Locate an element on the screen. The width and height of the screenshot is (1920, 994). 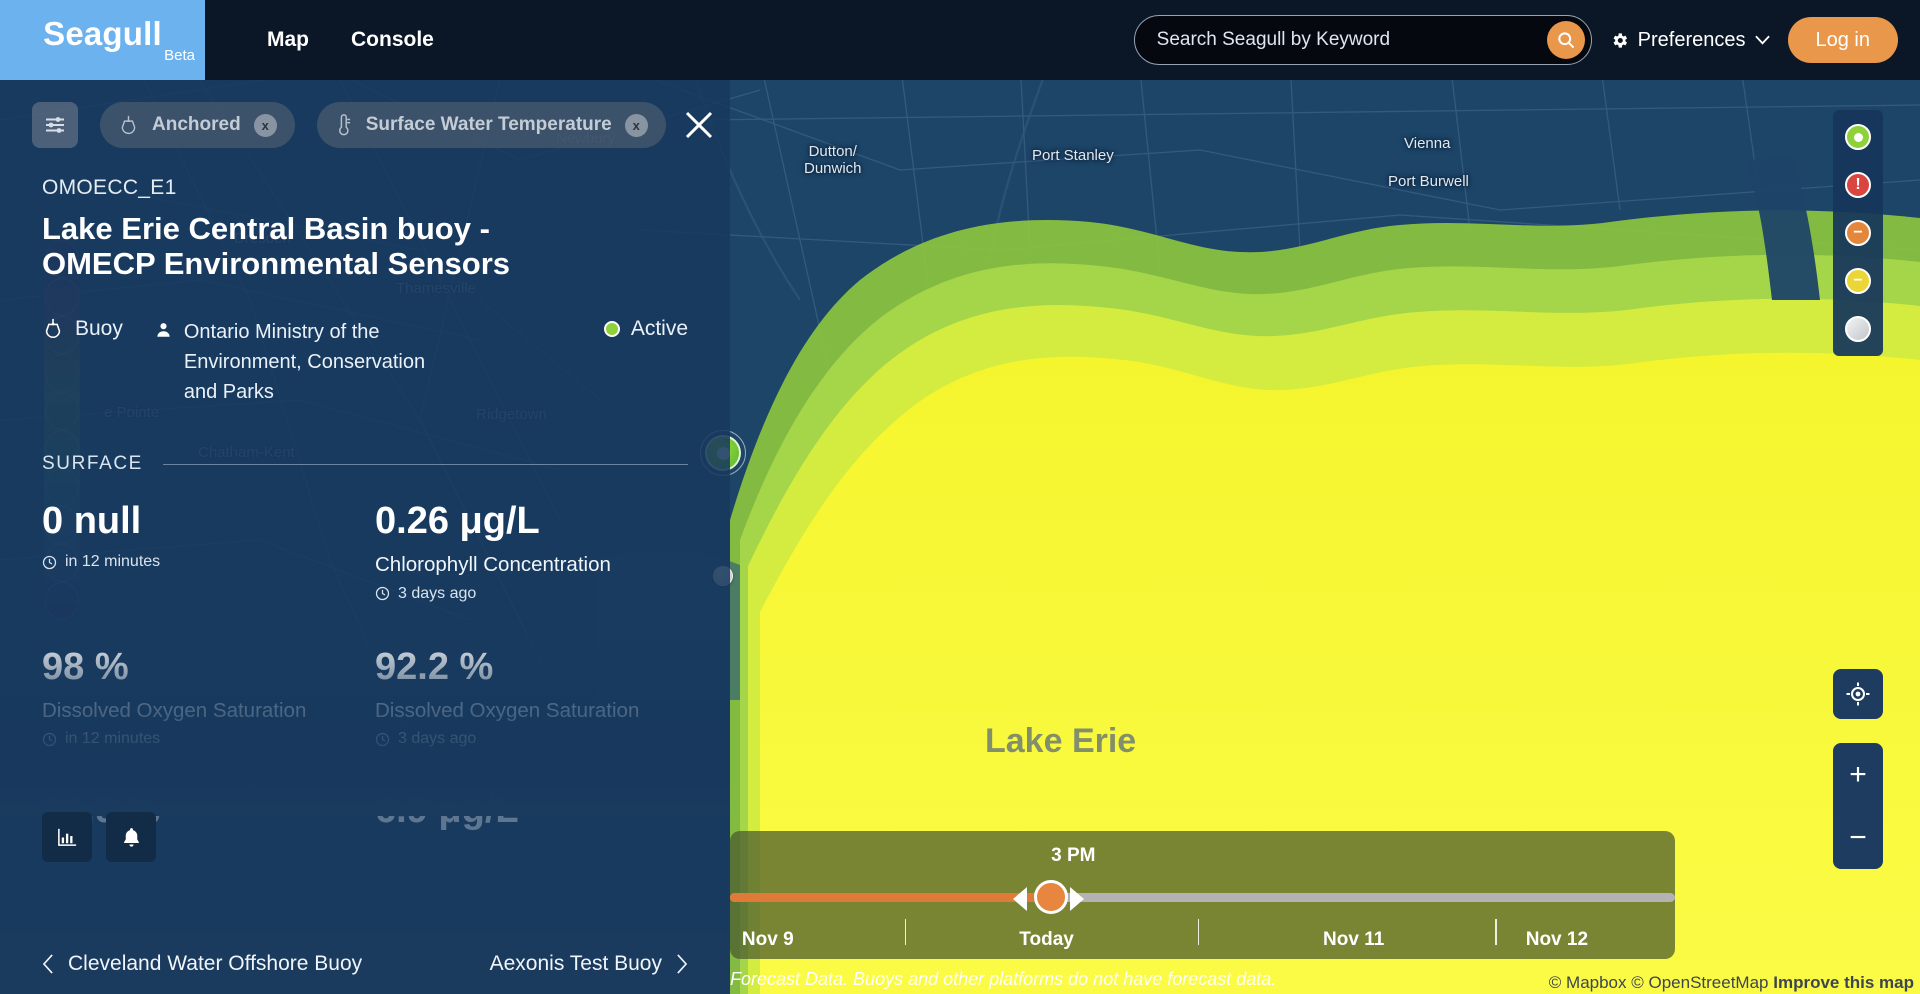
prev-buoy-link: Cleveland Water Offshore Buoy is located at coordinates (202, 964).